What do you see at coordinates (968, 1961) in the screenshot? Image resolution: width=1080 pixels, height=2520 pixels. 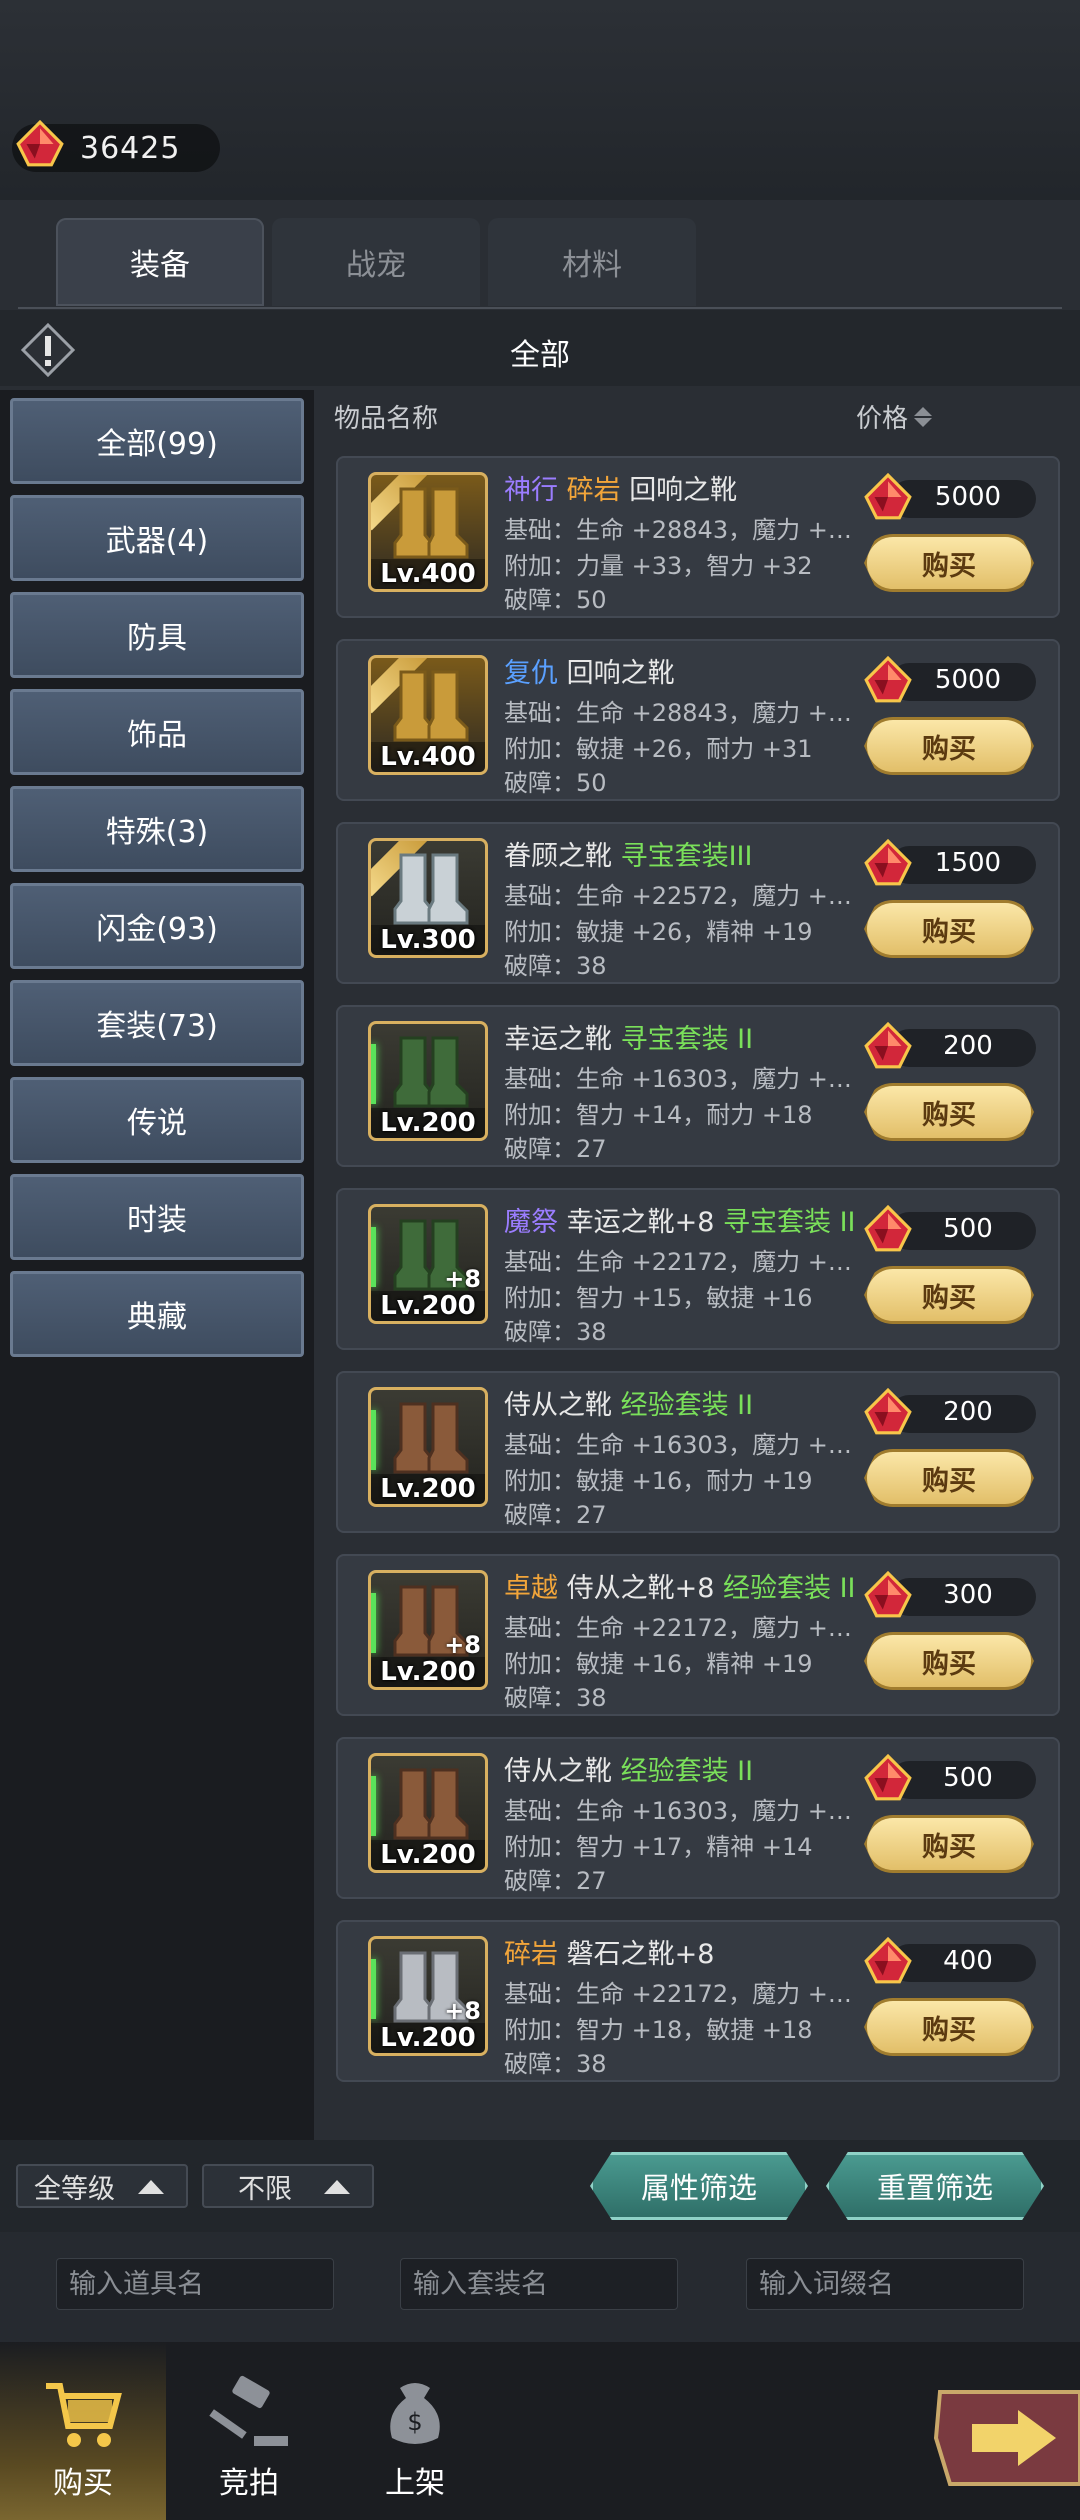 I see `price-value: 400` at bounding box center [968, 1961].